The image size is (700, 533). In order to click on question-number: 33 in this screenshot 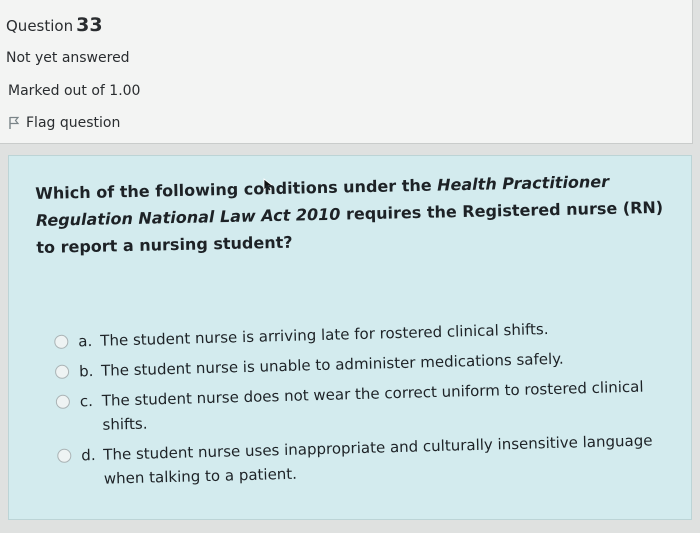, I will do `click(89, 25)`.